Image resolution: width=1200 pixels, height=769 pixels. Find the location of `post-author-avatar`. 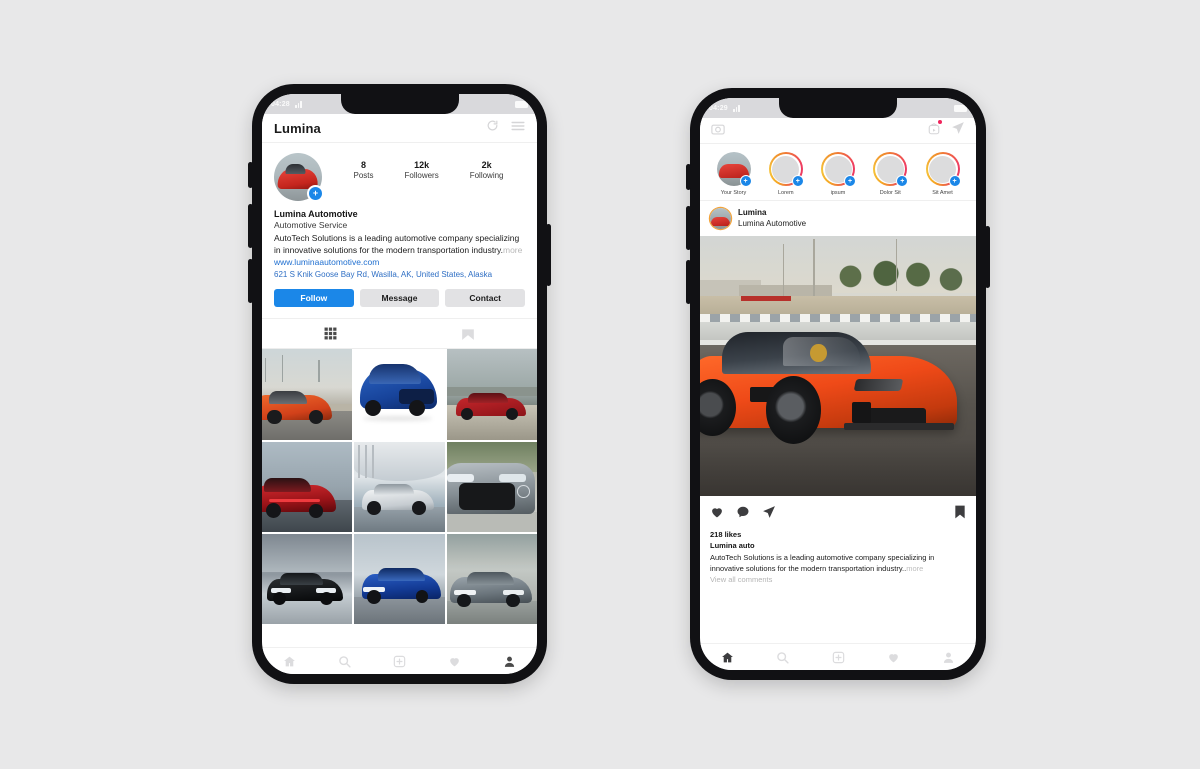

post-author-avatar is located at coordinates (720, 218).